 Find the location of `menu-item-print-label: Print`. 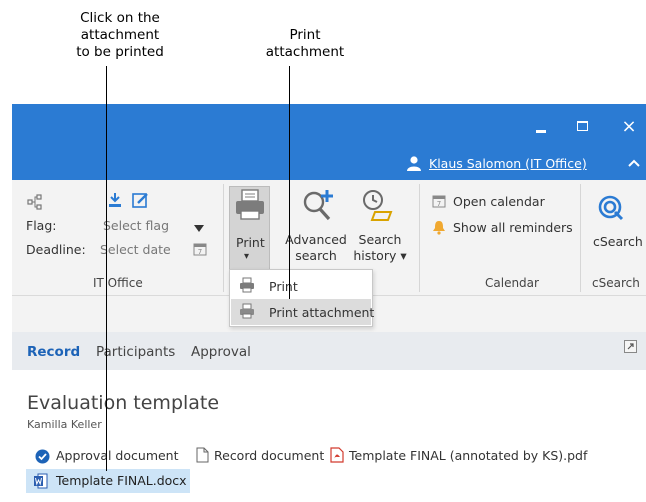

menu-item-print-label: Print is located at coordinates (283, 286).